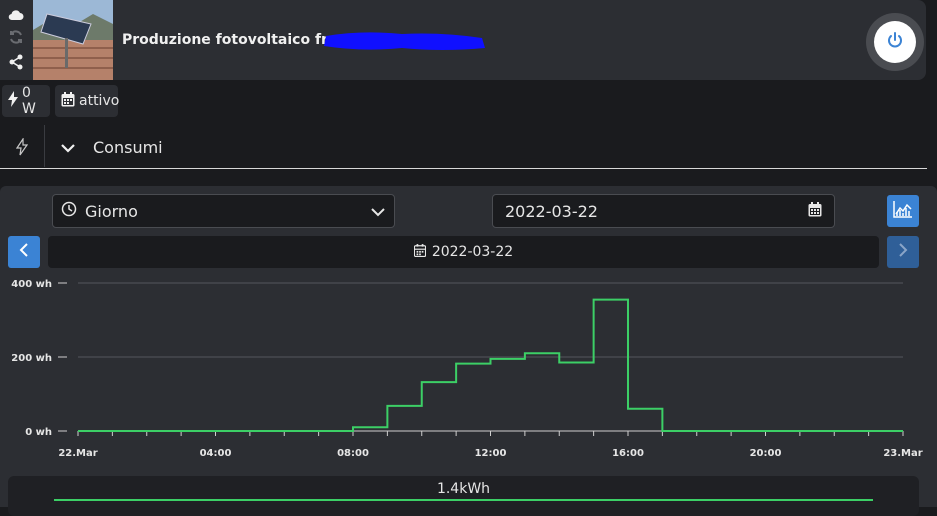  I want to click on x-tick-label: 08:00, so click(353, 453).